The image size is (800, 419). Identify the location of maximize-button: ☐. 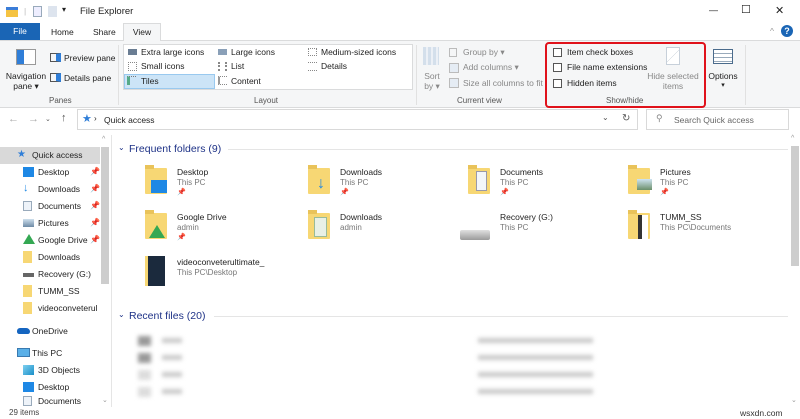
(746, 9).